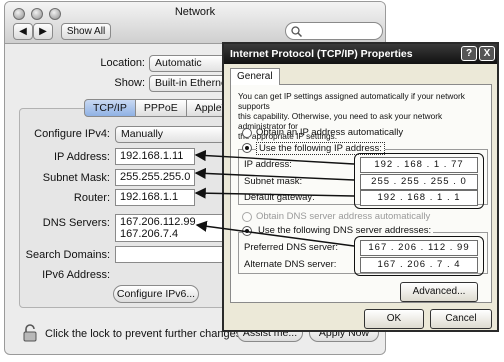  What do you see at coordinates (274, 157) in the screenshot?
I see `arrow-ip-address` at bounding box center [274, 157].